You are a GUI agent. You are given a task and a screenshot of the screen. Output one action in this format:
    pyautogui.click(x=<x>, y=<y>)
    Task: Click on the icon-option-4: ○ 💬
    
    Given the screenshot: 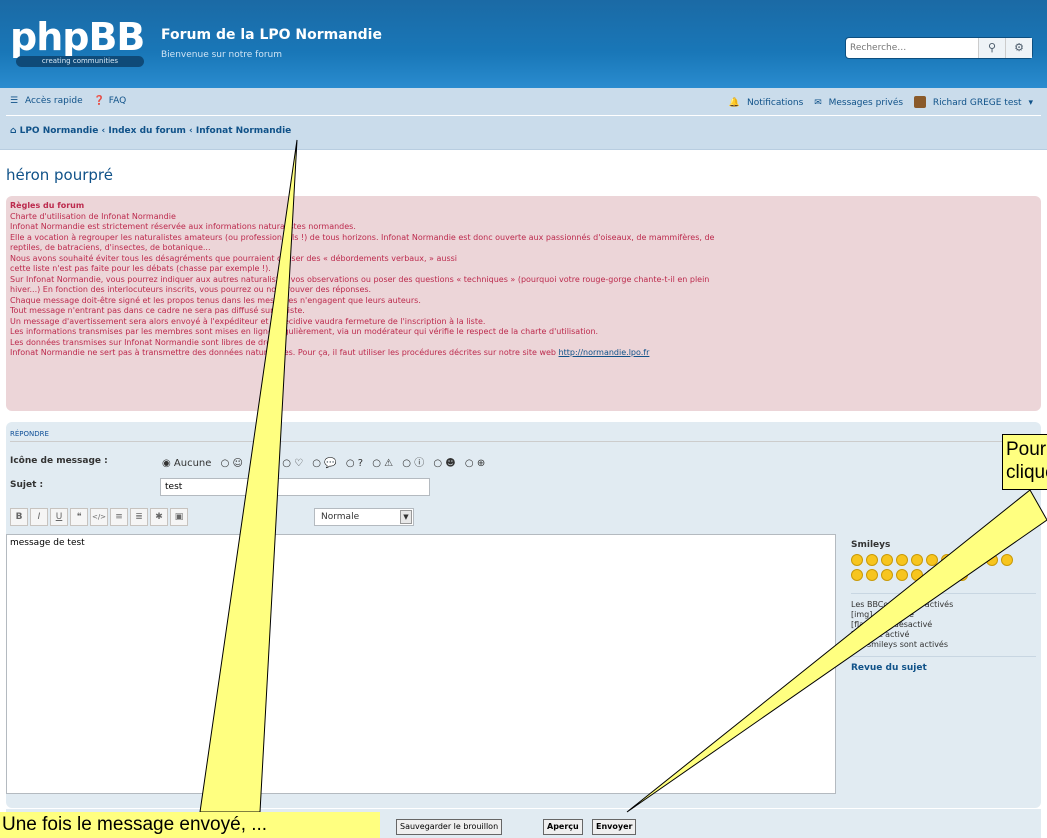 What is the action you would take?
    pyautogui.click(x=324, y=463)
    